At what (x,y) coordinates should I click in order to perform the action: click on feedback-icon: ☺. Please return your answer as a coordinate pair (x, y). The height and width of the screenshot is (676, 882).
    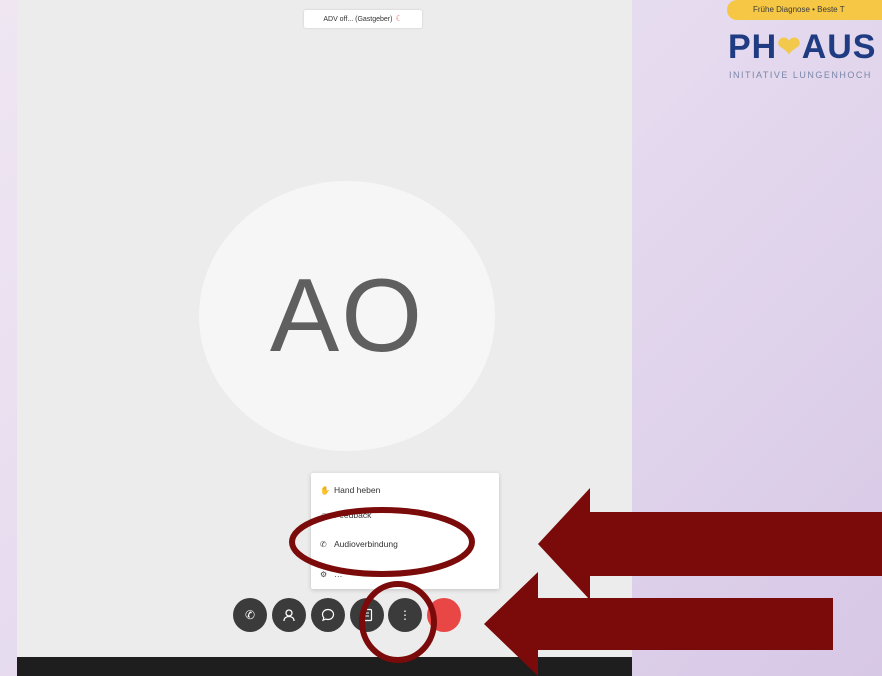
    Looking at the image, I should click on (324, 515).